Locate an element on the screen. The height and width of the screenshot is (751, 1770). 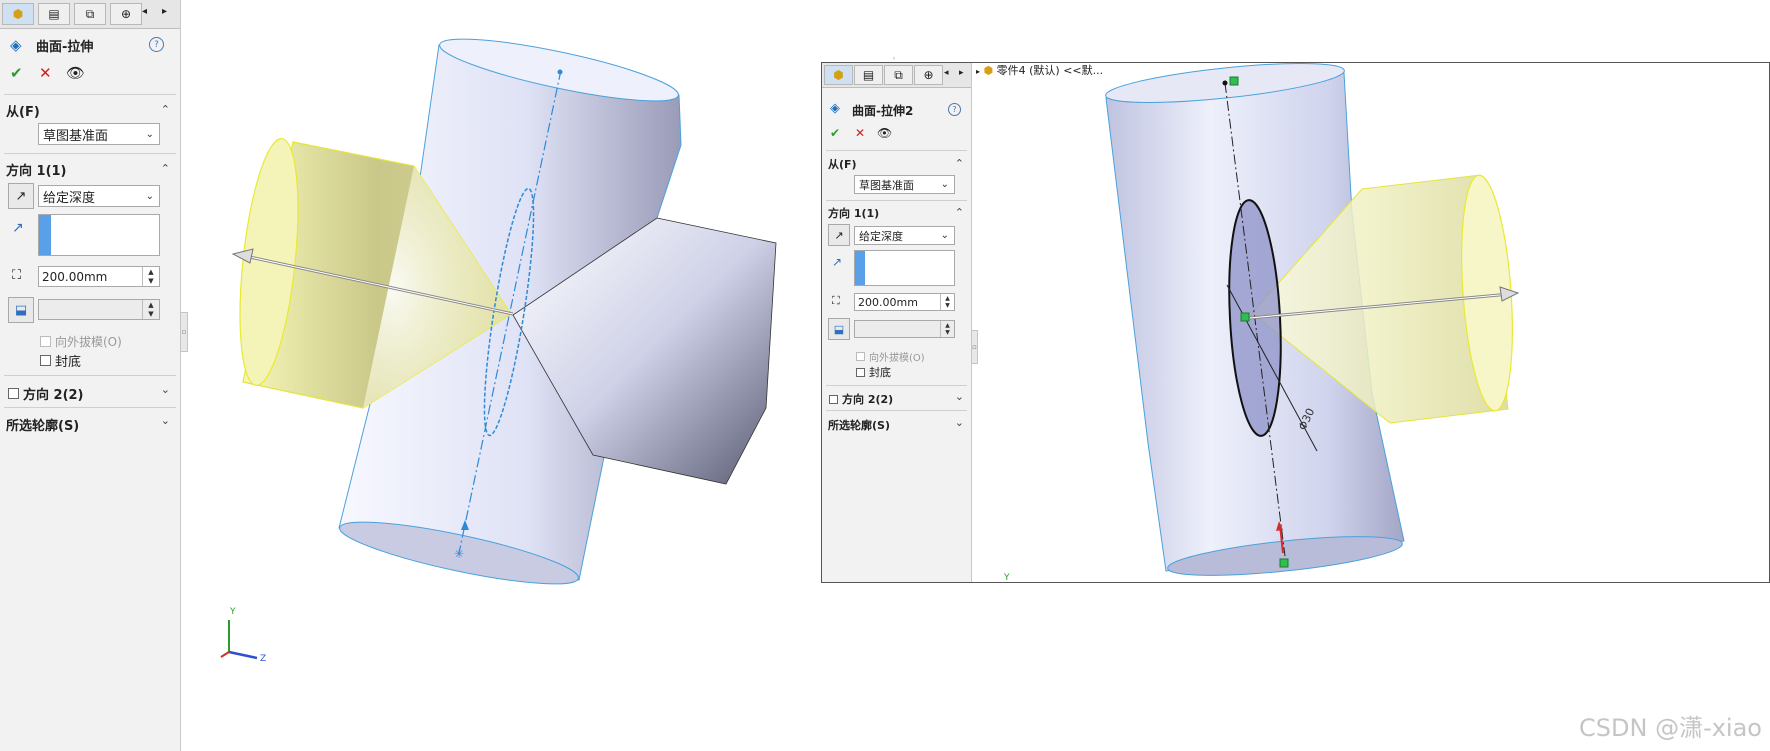
part-icon: ⬢ is located at coordinates (988, 70).